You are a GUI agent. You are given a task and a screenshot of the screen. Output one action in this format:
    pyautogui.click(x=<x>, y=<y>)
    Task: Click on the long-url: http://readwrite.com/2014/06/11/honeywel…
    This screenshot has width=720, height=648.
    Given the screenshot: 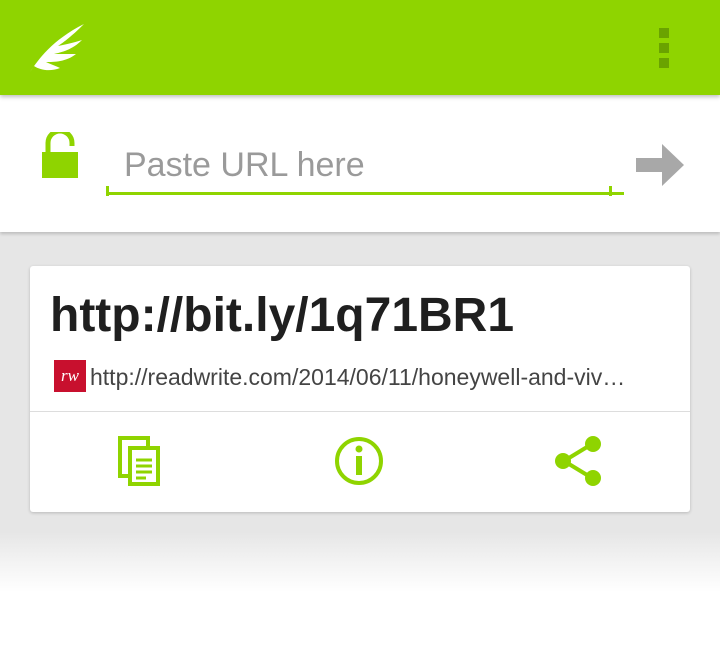 What is the action you would take?
    pyautogui.click(x=380, y=377)
    